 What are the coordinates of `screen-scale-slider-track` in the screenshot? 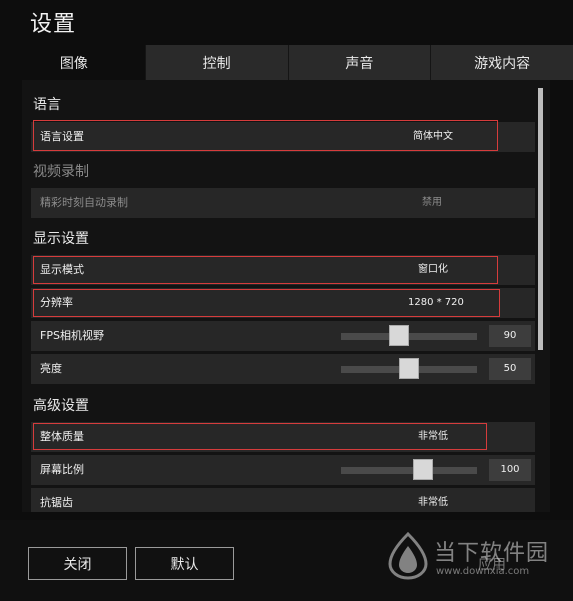 It's located at (409, 470).